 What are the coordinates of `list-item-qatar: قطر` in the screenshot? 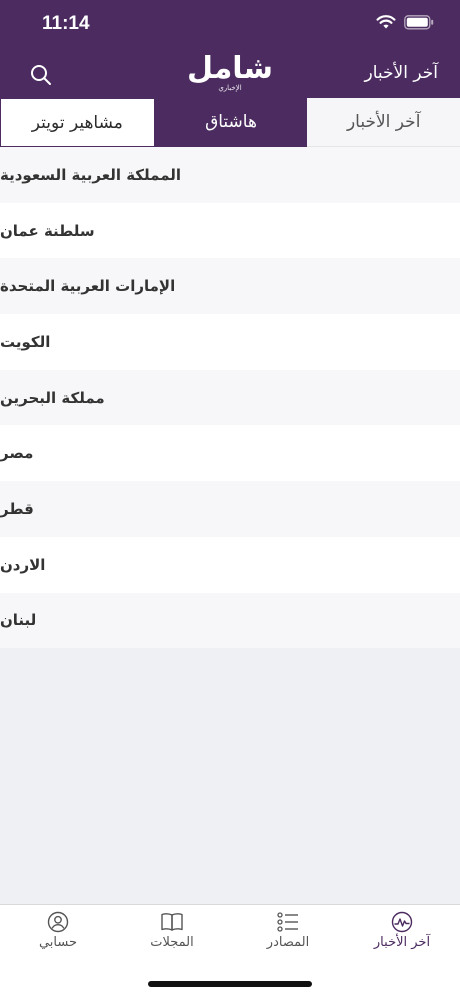 It's located at (230, 509).